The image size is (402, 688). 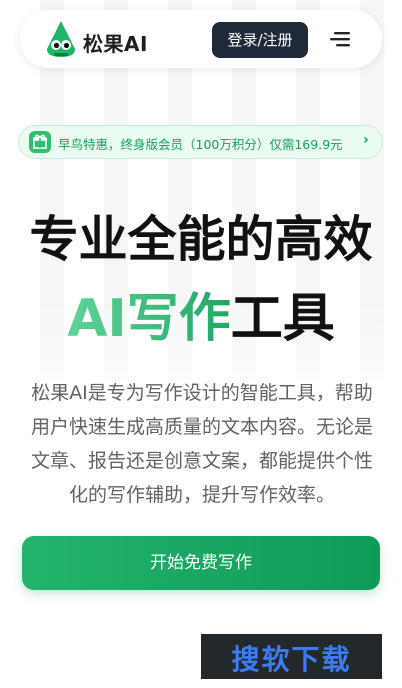 I want to click on brand-name: 松果AI, so click(x=115, y=42).